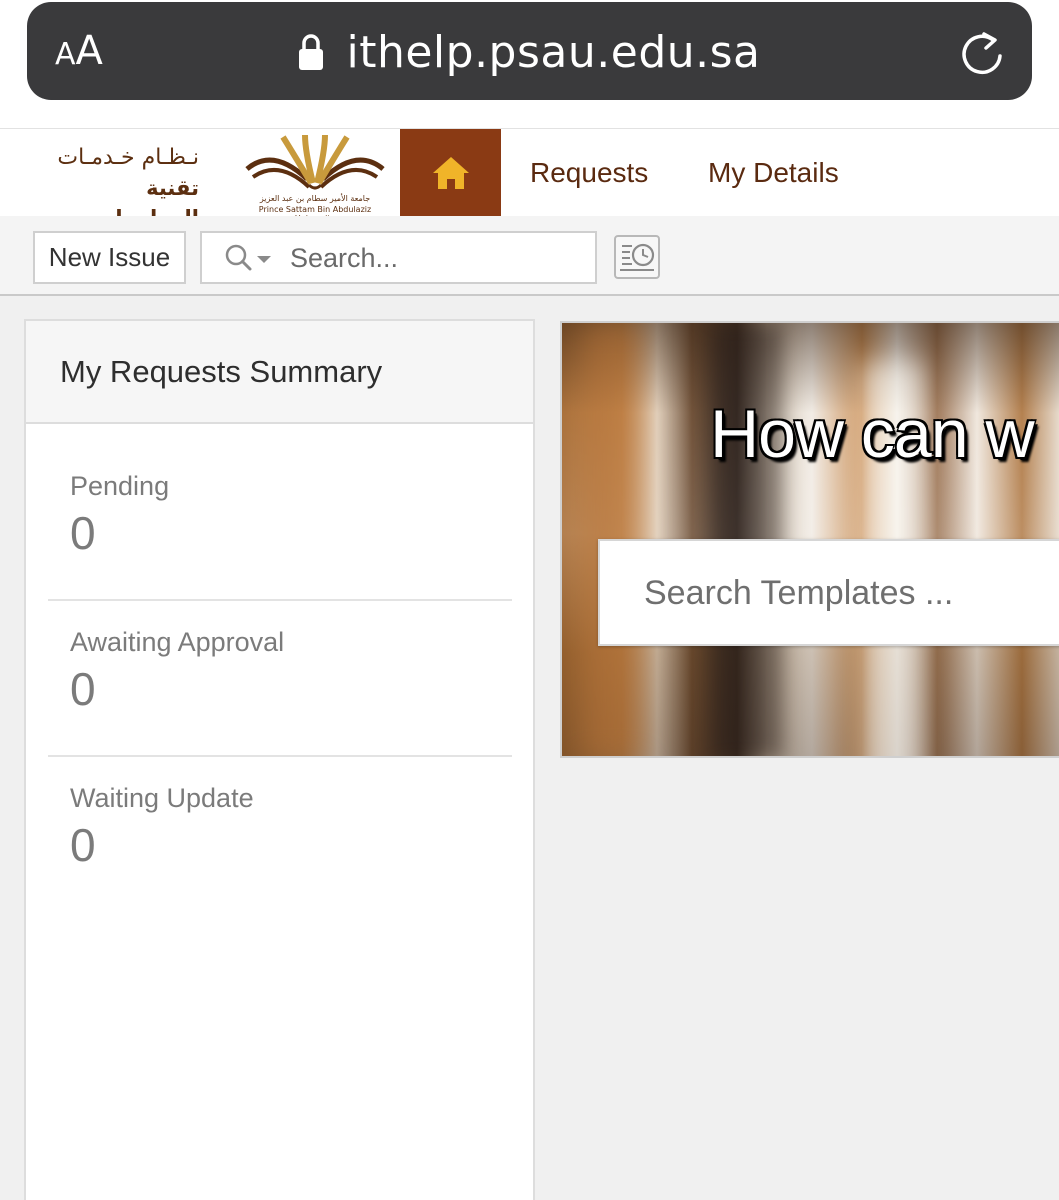 This screenshot has height=1200, width=1059. I want to click on home-button, so click(450, 173).